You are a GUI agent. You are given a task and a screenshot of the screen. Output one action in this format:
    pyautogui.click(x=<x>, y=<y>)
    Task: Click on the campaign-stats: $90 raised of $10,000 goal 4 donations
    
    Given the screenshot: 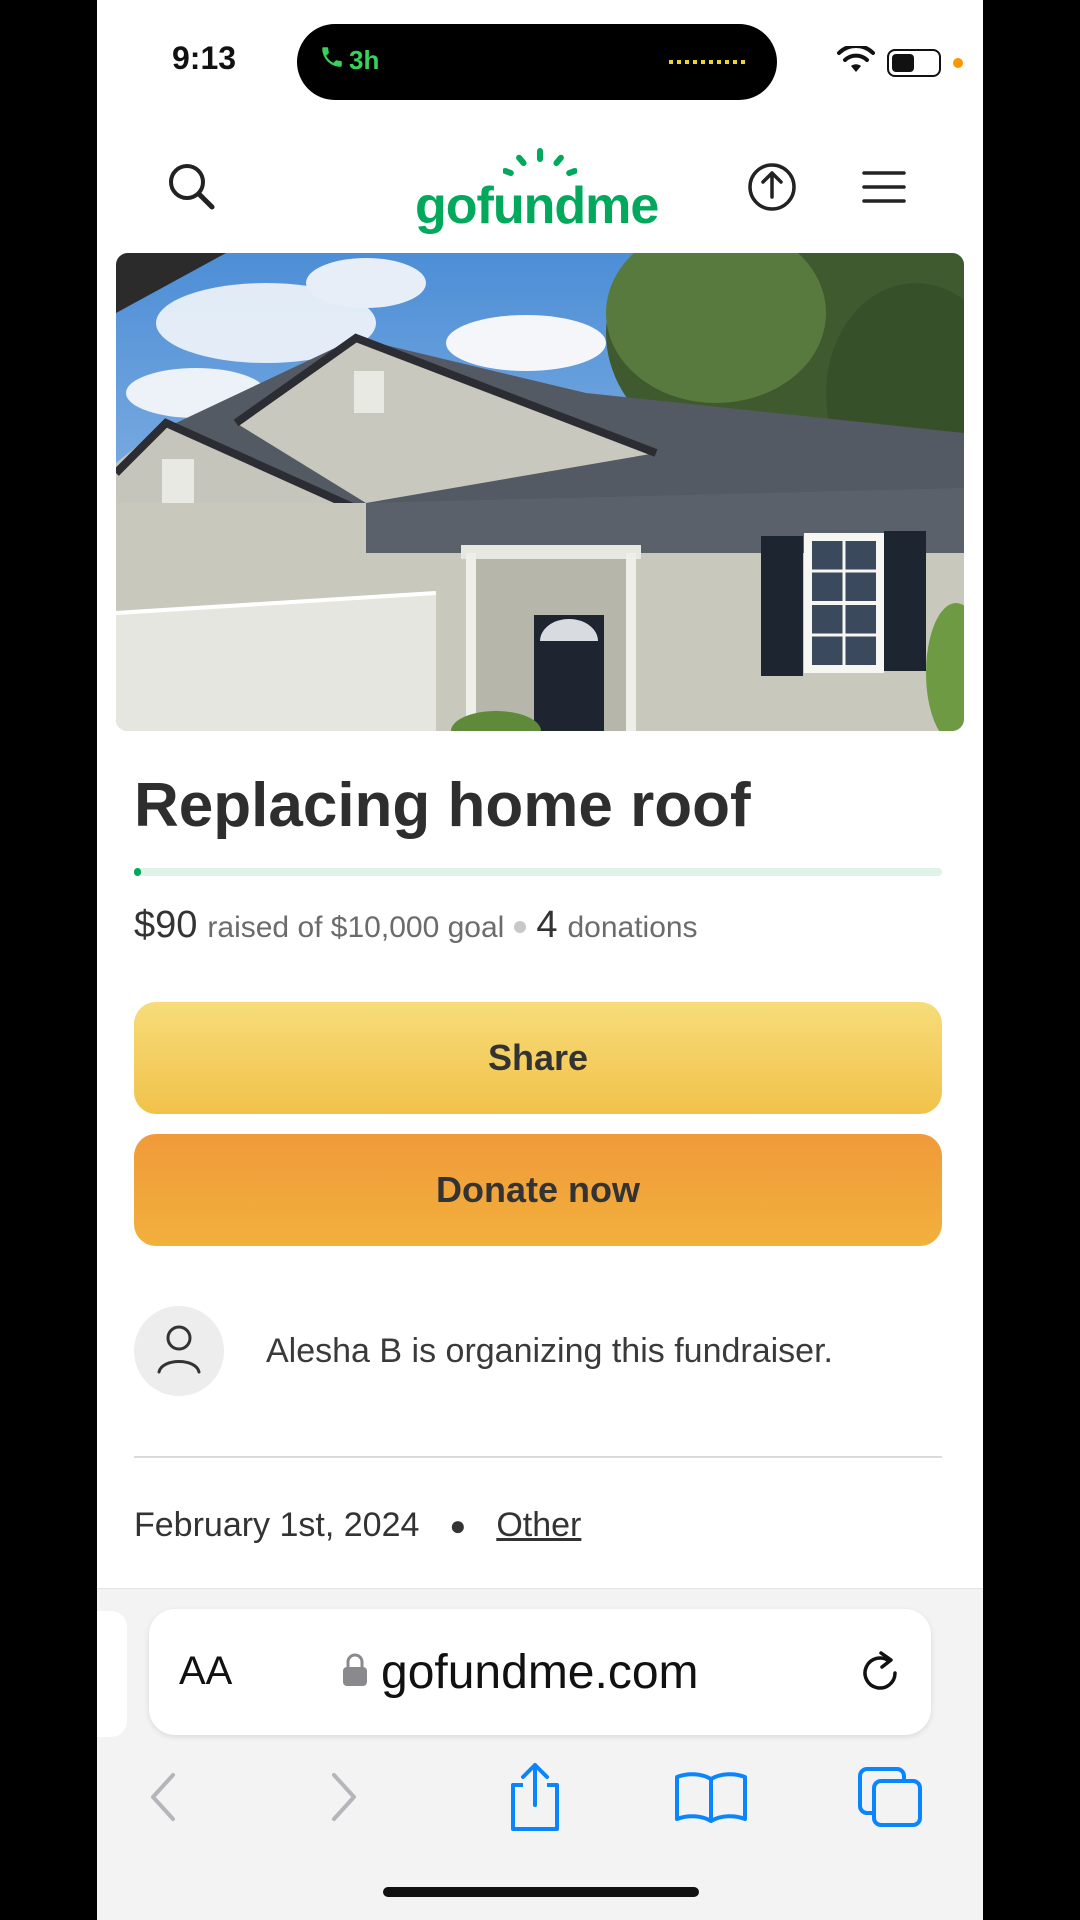 What is the action you would take?
    pyautogui.click(x=416, y=925)
    